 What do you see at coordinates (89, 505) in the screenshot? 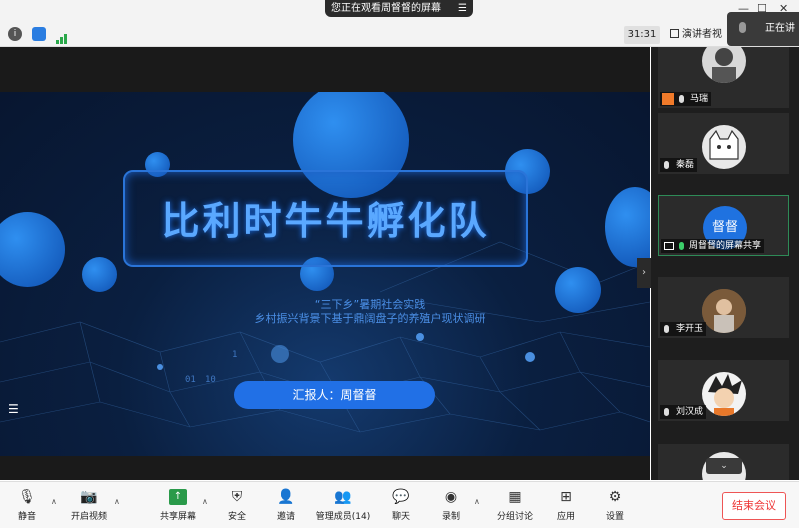
I see `video-button: 📷 开启视频` at bounding box center [89, 505].